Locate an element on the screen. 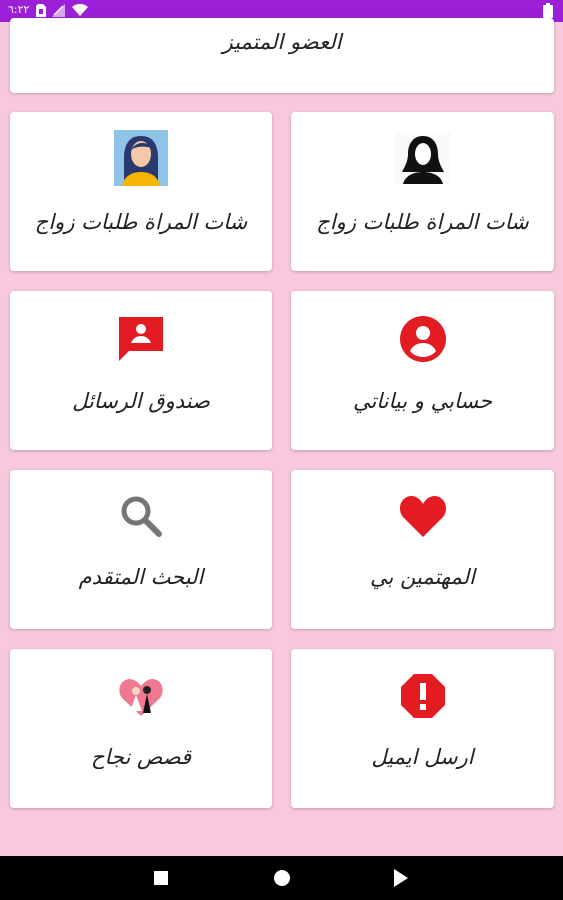 The height and width of the screenshot is (900, 563). battery-icon is located at coordinates (548, 10).